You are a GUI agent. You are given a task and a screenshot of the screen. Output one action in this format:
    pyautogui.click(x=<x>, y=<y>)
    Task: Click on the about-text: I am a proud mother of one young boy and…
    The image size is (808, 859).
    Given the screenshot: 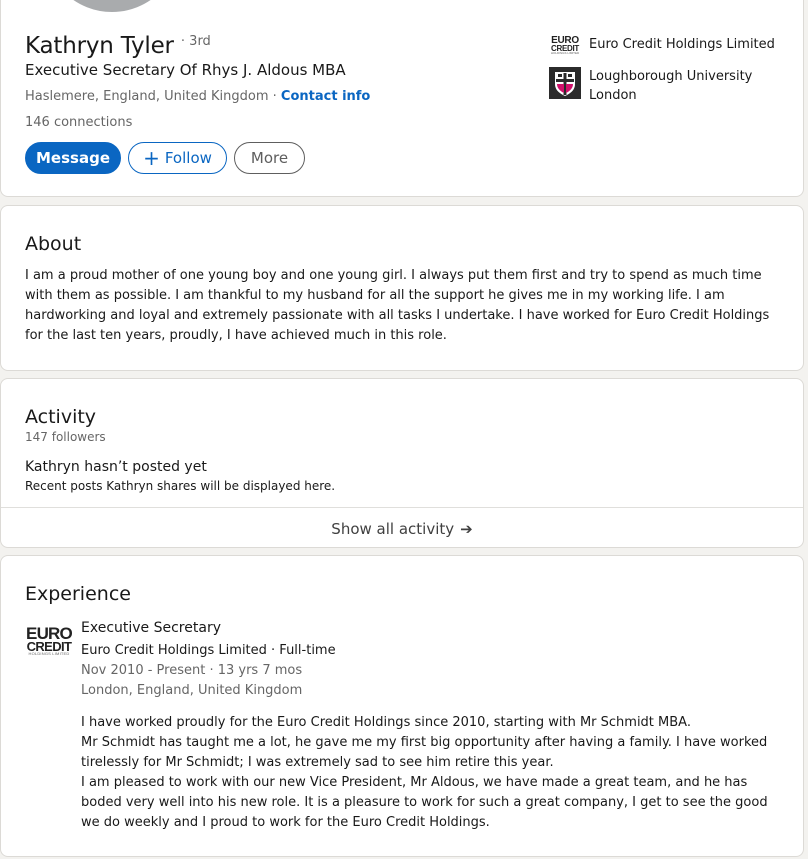 What is the action you would take?
    pyautogui.click(x=397, y=305)
    